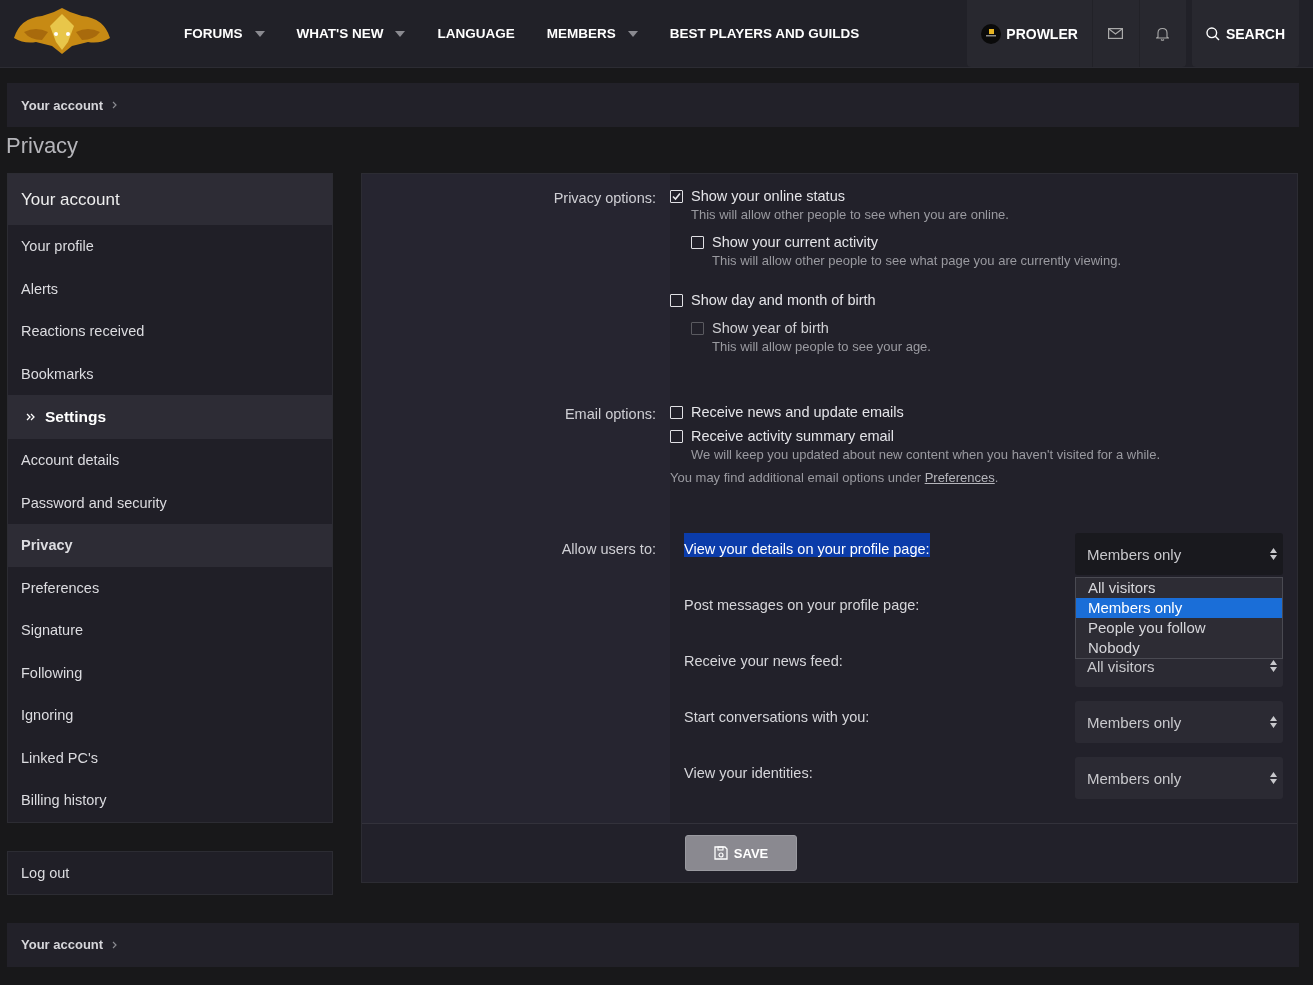 The width and height of the screenshot is (1313, 985). Describe the element at coordinates (608, 549) in the screenshot. I see `group-label: Allow users to:` at that location.